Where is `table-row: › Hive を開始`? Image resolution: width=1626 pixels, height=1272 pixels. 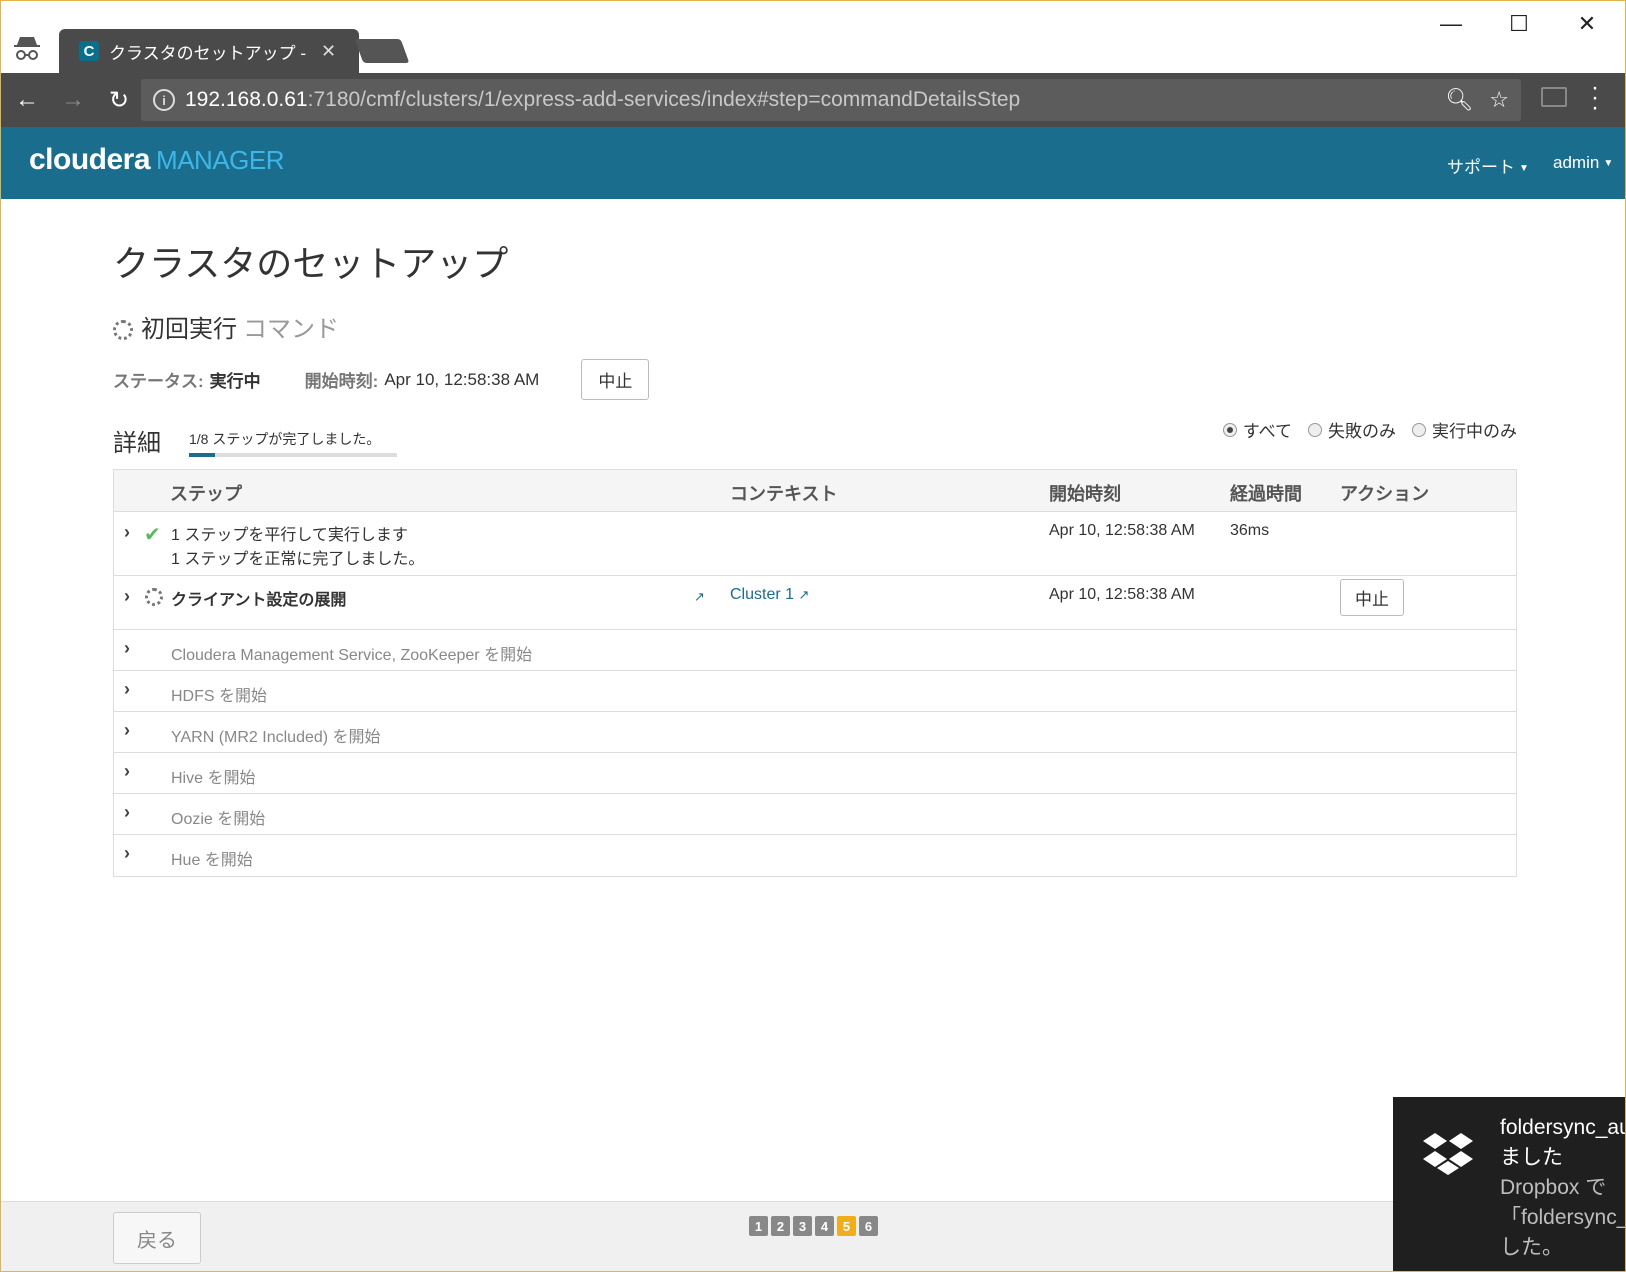
table-row: › Hive を開始 is located at coordinates (815, 773).